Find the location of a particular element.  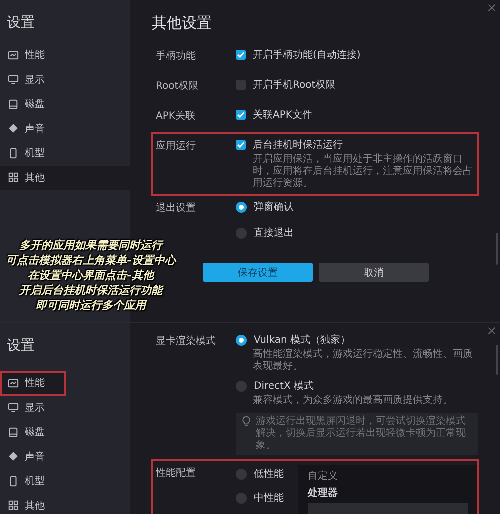

checkbox-label: 关联APK文件 is located at coordinates (282, 115).